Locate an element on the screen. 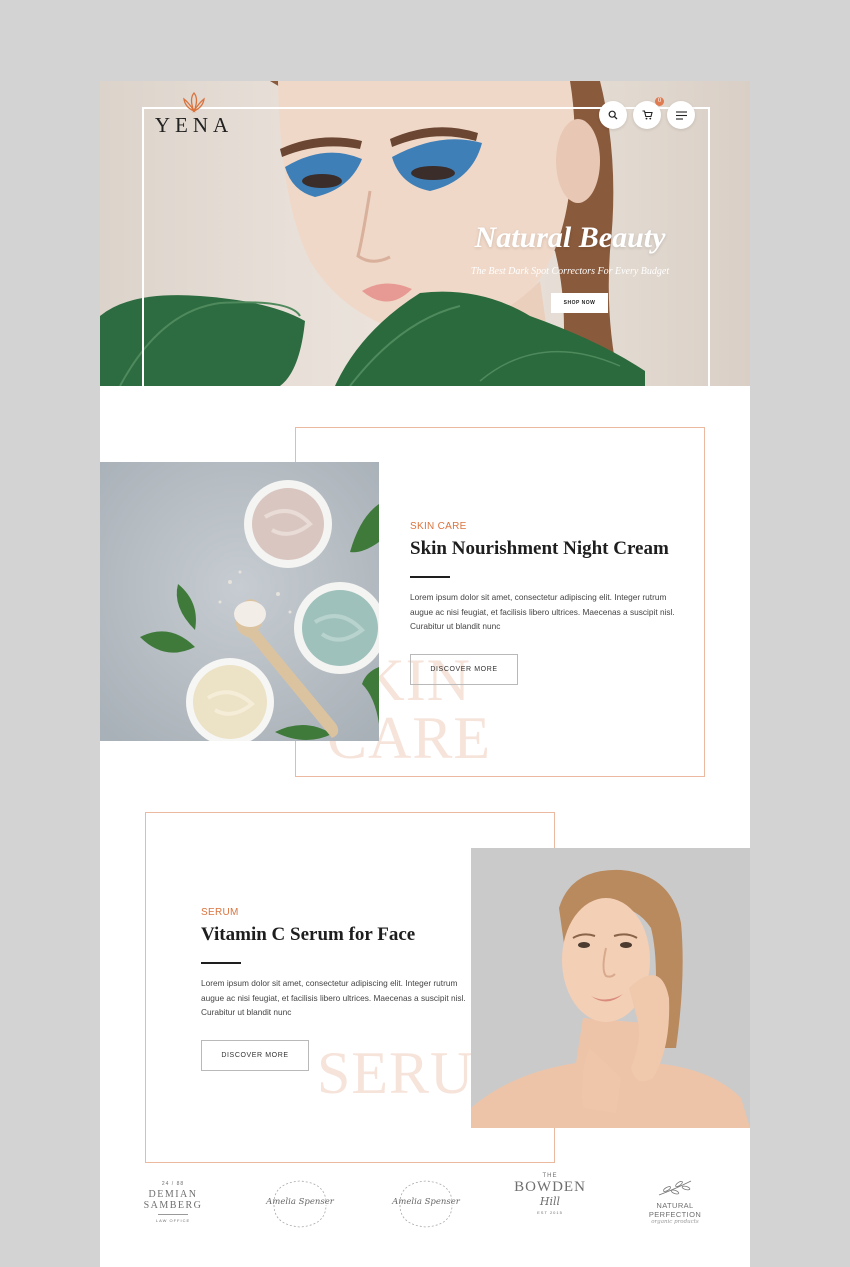  brand-logo-bowden-hill: THE BOWDEN Hill EST 2015 is located at coordinates (550, 1194).